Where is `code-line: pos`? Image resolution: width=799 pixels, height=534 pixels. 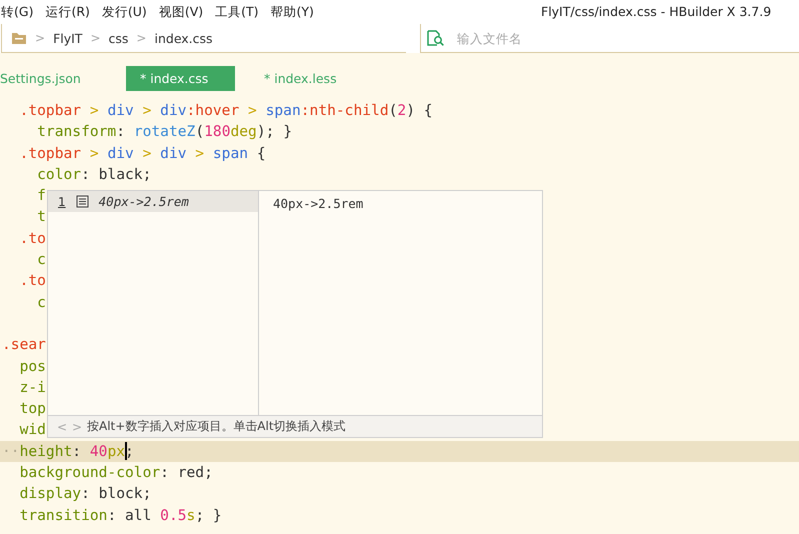 code-line: pos is located at coordinates (32, 366).